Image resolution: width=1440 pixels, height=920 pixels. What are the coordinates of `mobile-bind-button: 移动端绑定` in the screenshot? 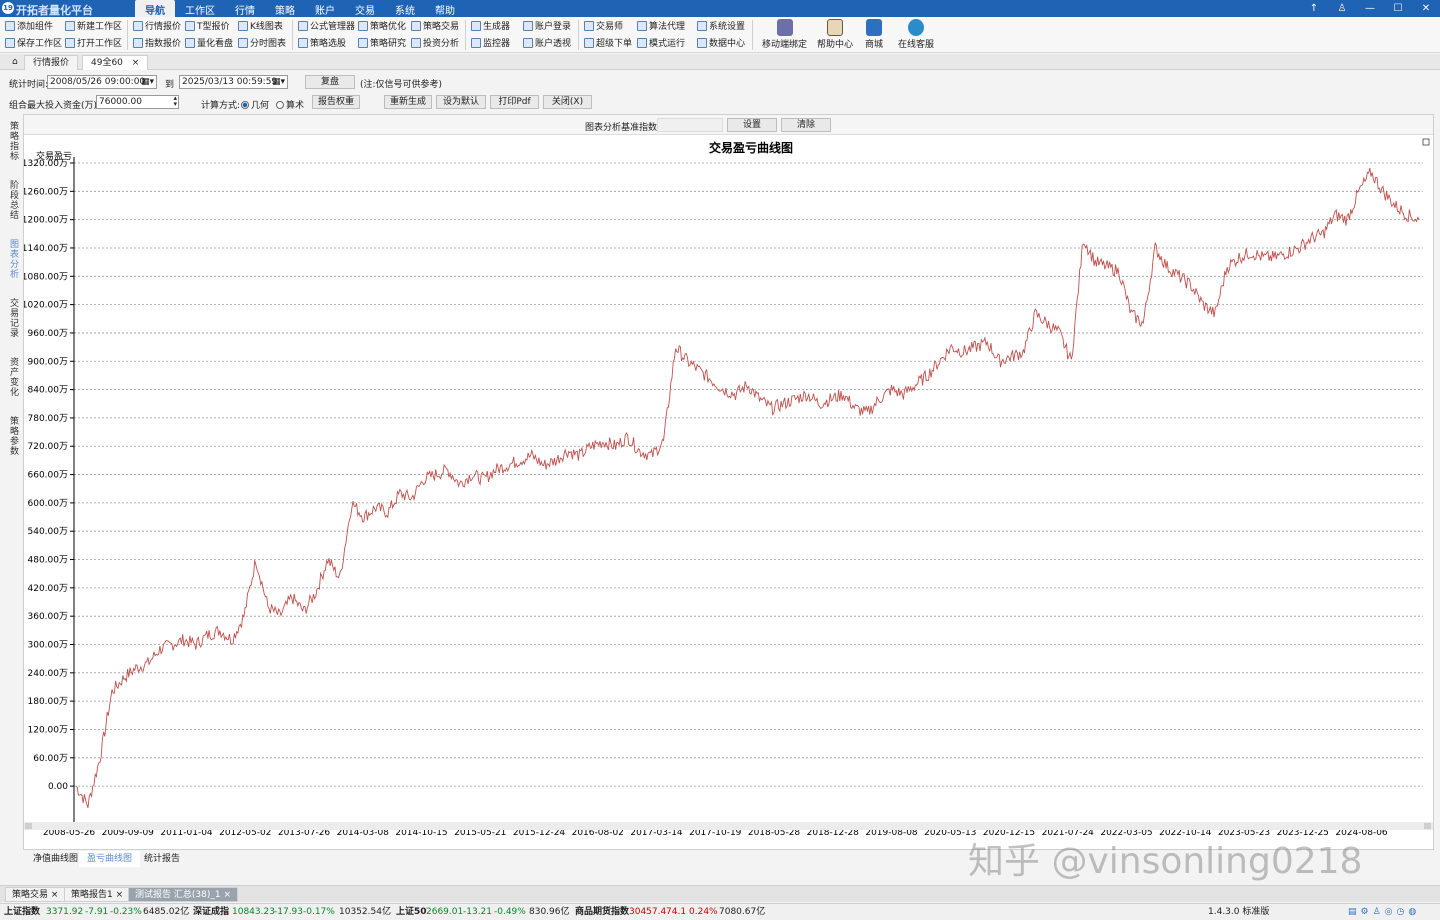 It's located at (784, 34).